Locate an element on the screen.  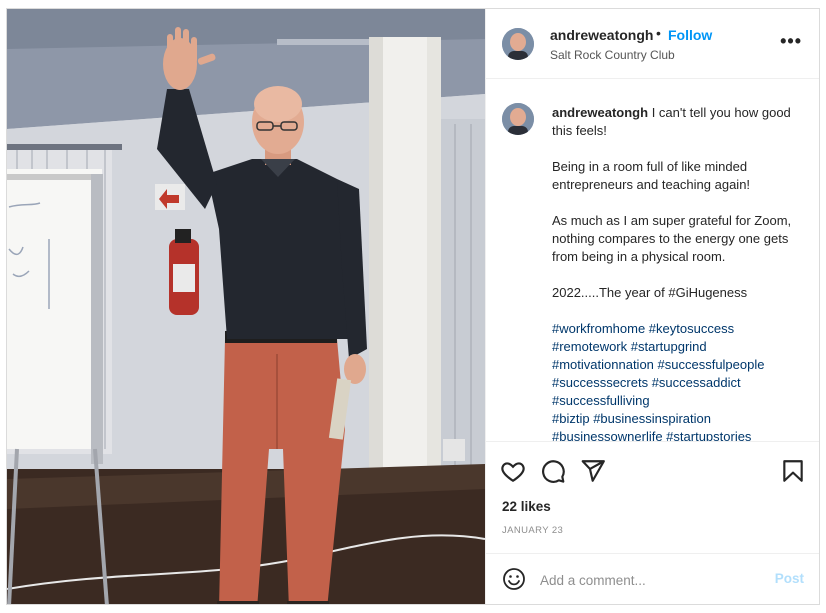
emoji-icon is located at coordinates (514, 579).